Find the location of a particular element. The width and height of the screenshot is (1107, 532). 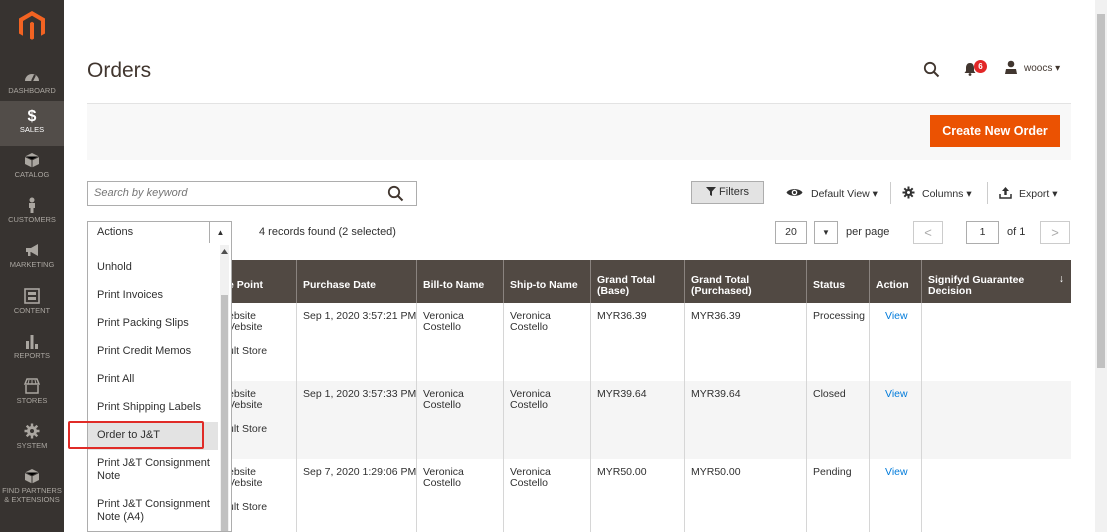

mass-actions-select: Actions ▲ is located at coordinates (159, 232).